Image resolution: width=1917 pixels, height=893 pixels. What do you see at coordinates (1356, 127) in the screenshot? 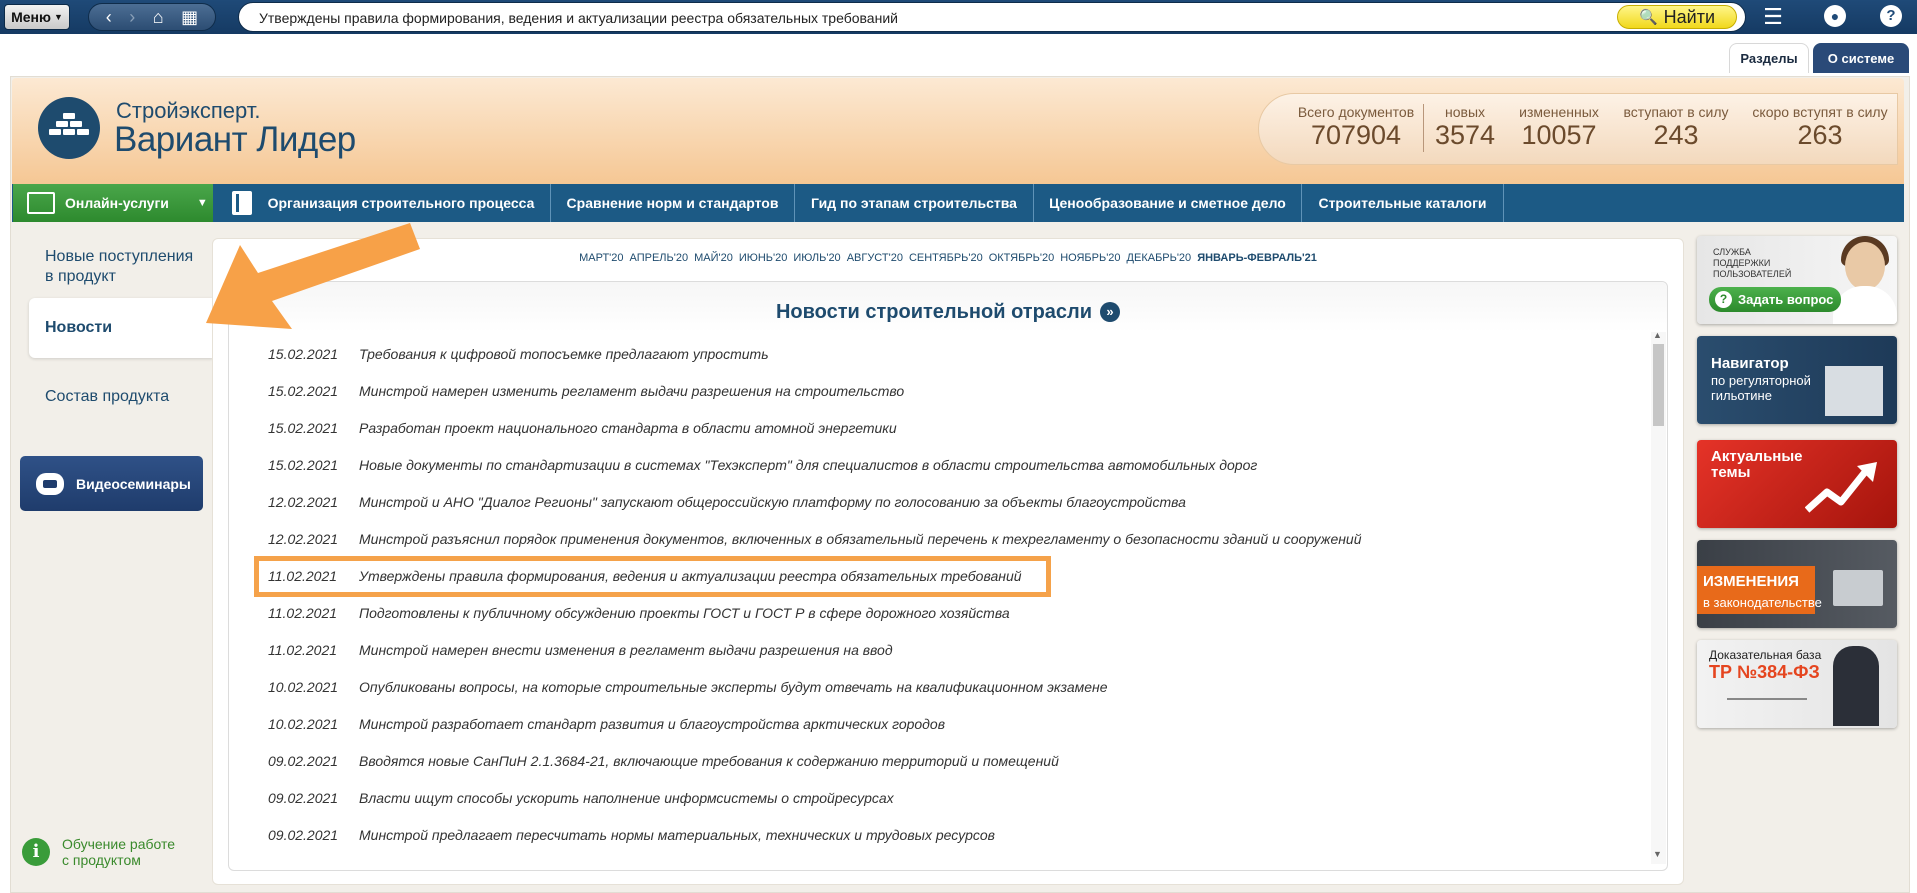
I see `stat-total: Всего документов 707904` at bounding box center [1356, 127].